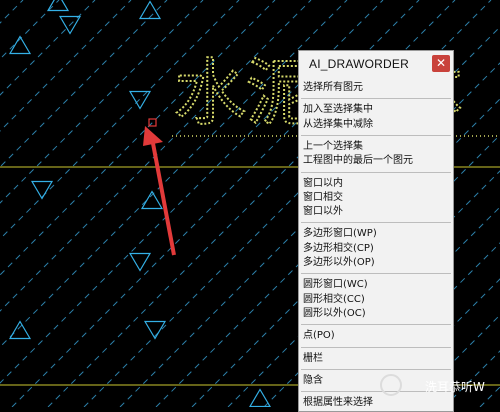 This screenshot has width=500, height=412. What do you see at coordinates (338, 249) in the screenshot?
I see `menu-item: 多边形相交(CP)` at bounding box center [338, 249].